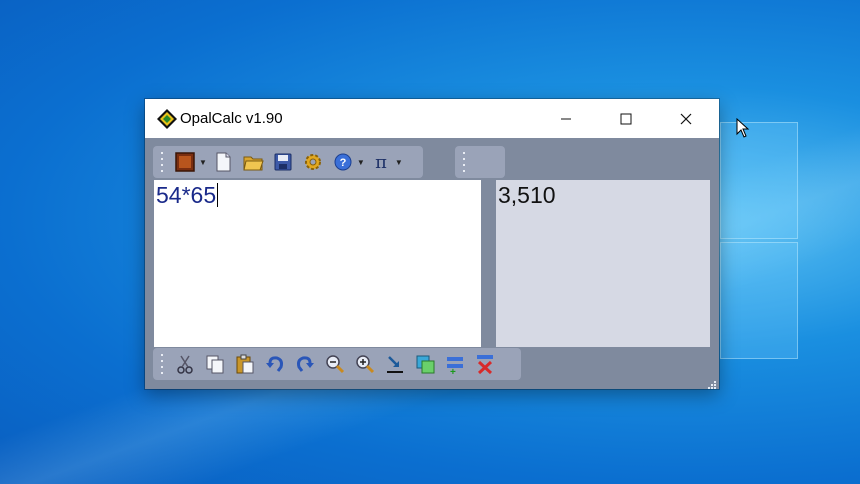 The height and width of the screenshot is (484, 860). What do you see at coordinates (712, 383) in the screenshot?
I see `resize-grip-icon` at bounding box center [712, 383].